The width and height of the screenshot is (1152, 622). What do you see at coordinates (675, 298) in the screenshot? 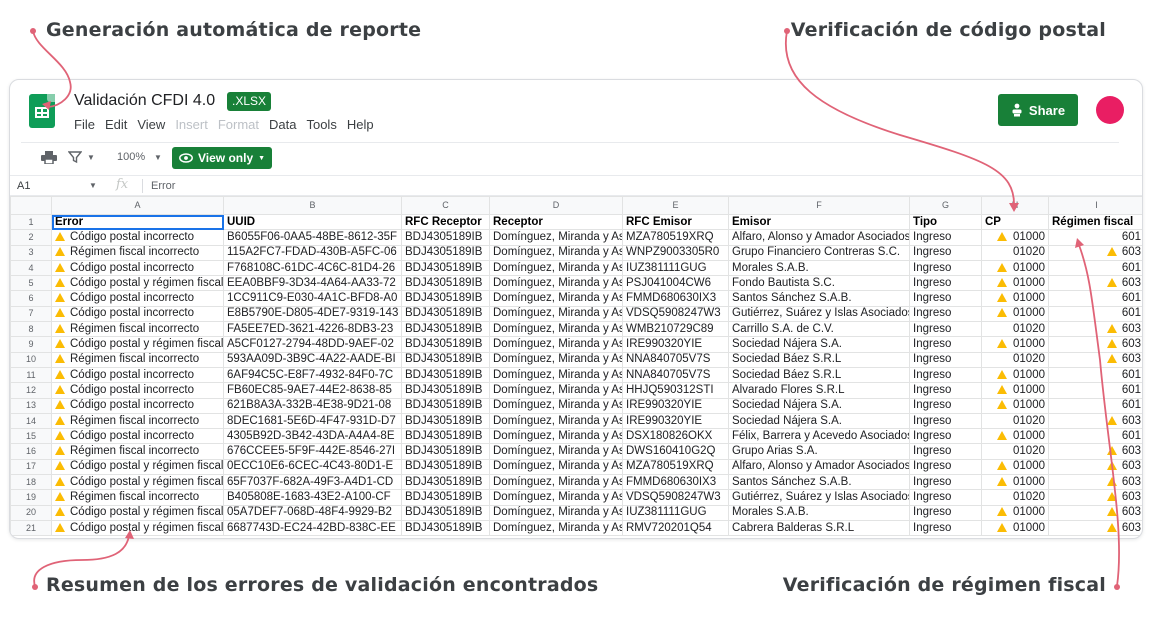
I see `cell-rfc-emisor: FMMD680630IX3` at bounding box center [675, 298].